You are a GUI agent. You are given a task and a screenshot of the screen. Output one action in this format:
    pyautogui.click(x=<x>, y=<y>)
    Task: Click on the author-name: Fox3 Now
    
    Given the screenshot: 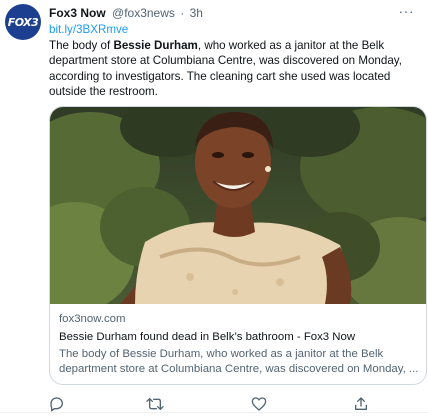 What is the action you would take?
    pyautogui.click(x=77, y=13)
    